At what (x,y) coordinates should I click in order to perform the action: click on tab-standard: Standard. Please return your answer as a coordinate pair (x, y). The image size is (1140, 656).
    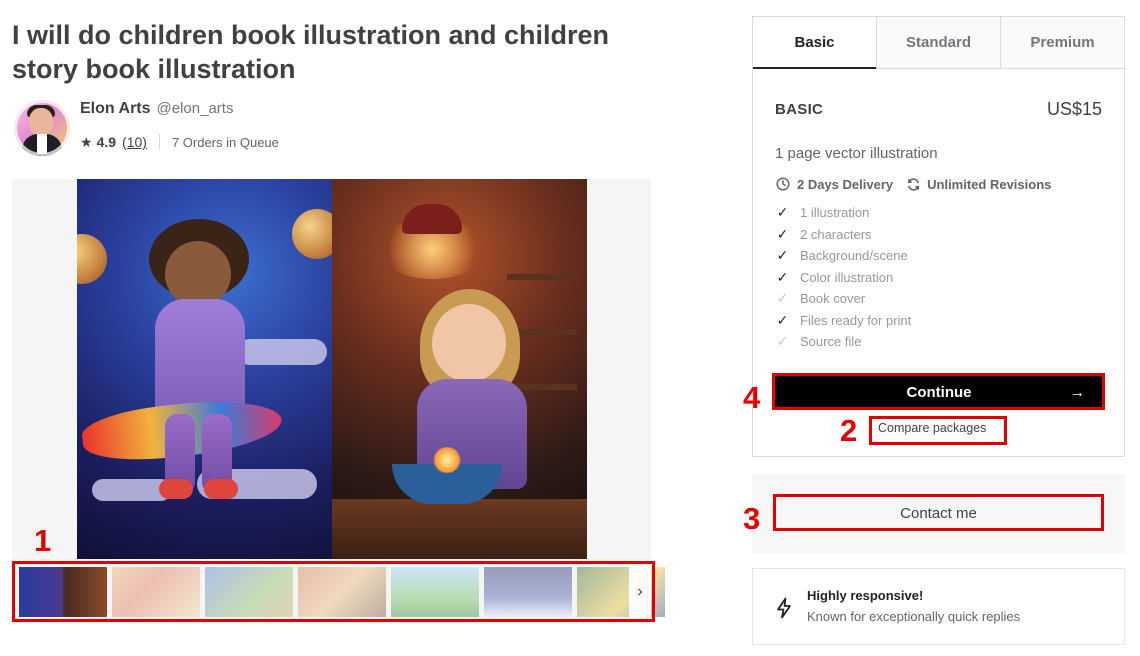
    Looking at the image, I should click on (938, 42).